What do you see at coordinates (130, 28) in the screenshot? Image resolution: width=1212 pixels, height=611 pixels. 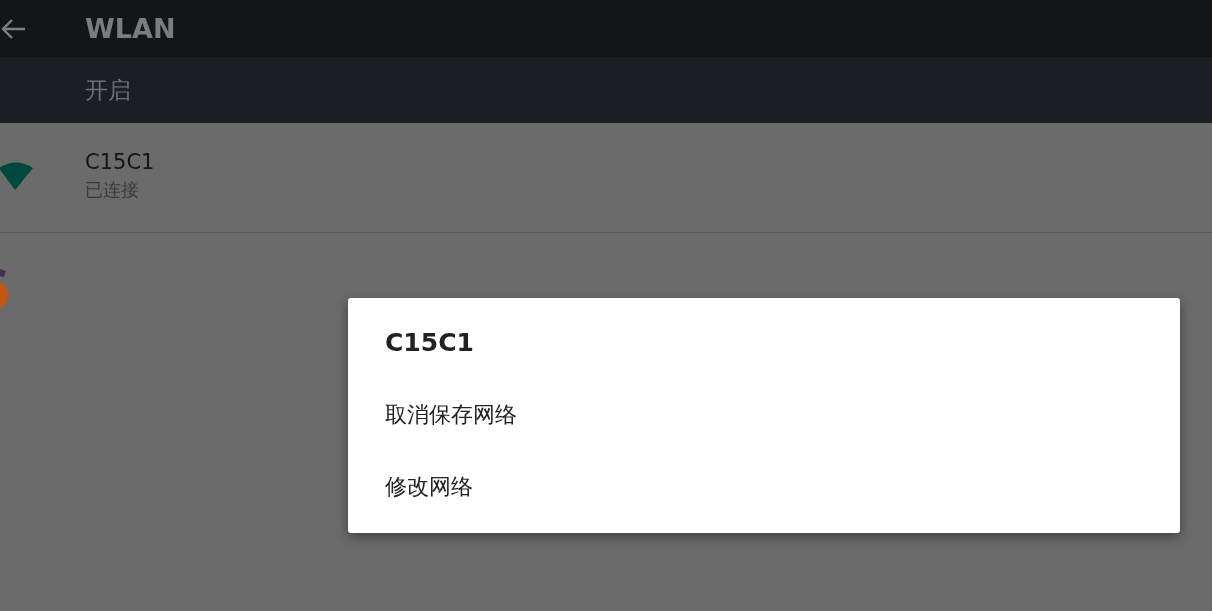 I see `app-bar-title: WLAN` at bounding box center [130, 28].